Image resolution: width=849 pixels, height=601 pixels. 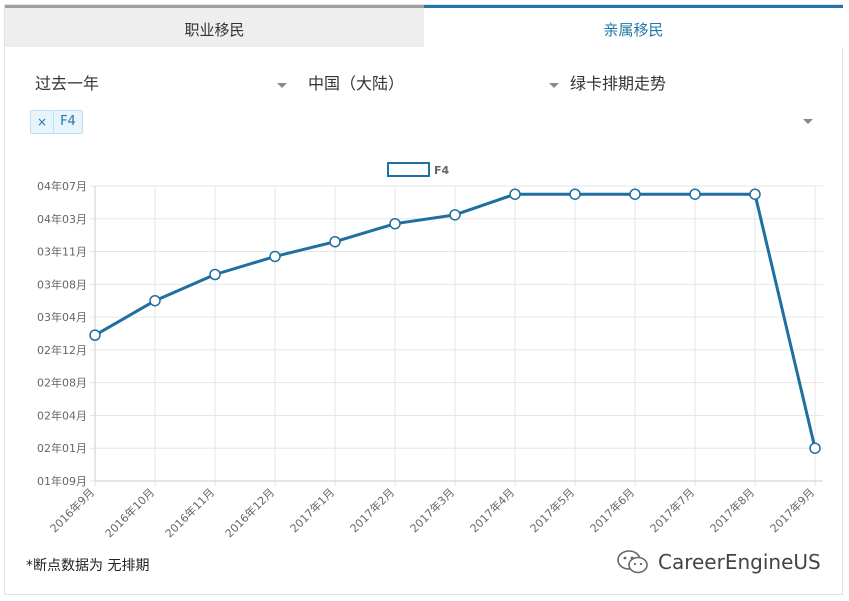 What do you see at coordinates (129, 512) in the screenshot?
I see `x-tick-label: 2016年10月` at bounding box center [129, 512].